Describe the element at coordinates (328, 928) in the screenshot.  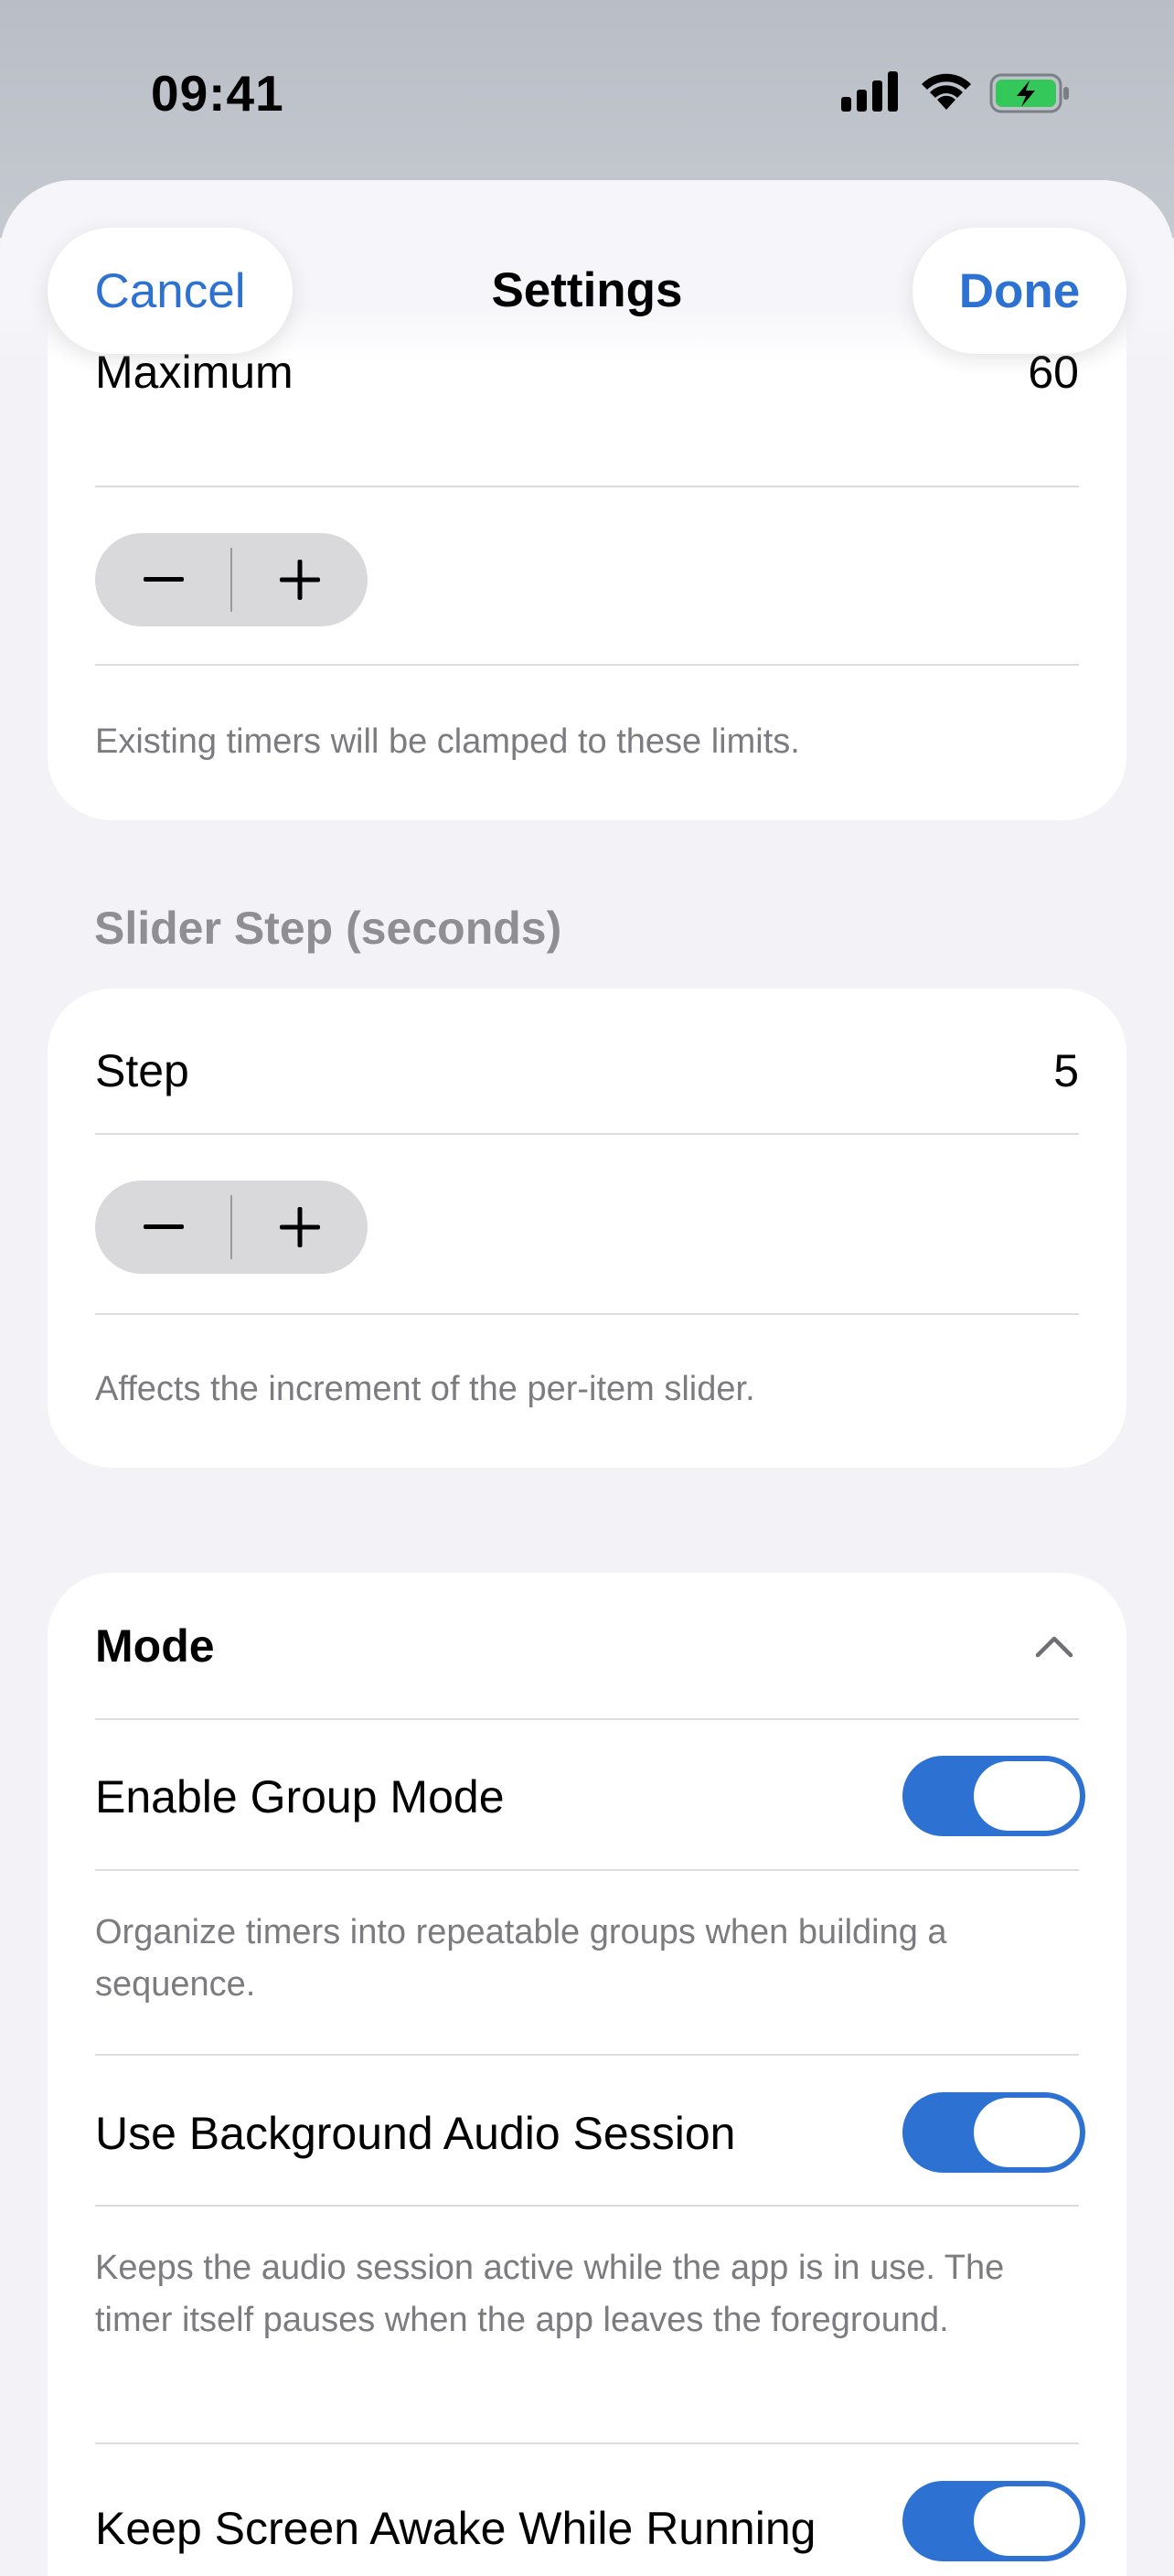
I see `step-section-header: Slider Step (seconds)` at that location.